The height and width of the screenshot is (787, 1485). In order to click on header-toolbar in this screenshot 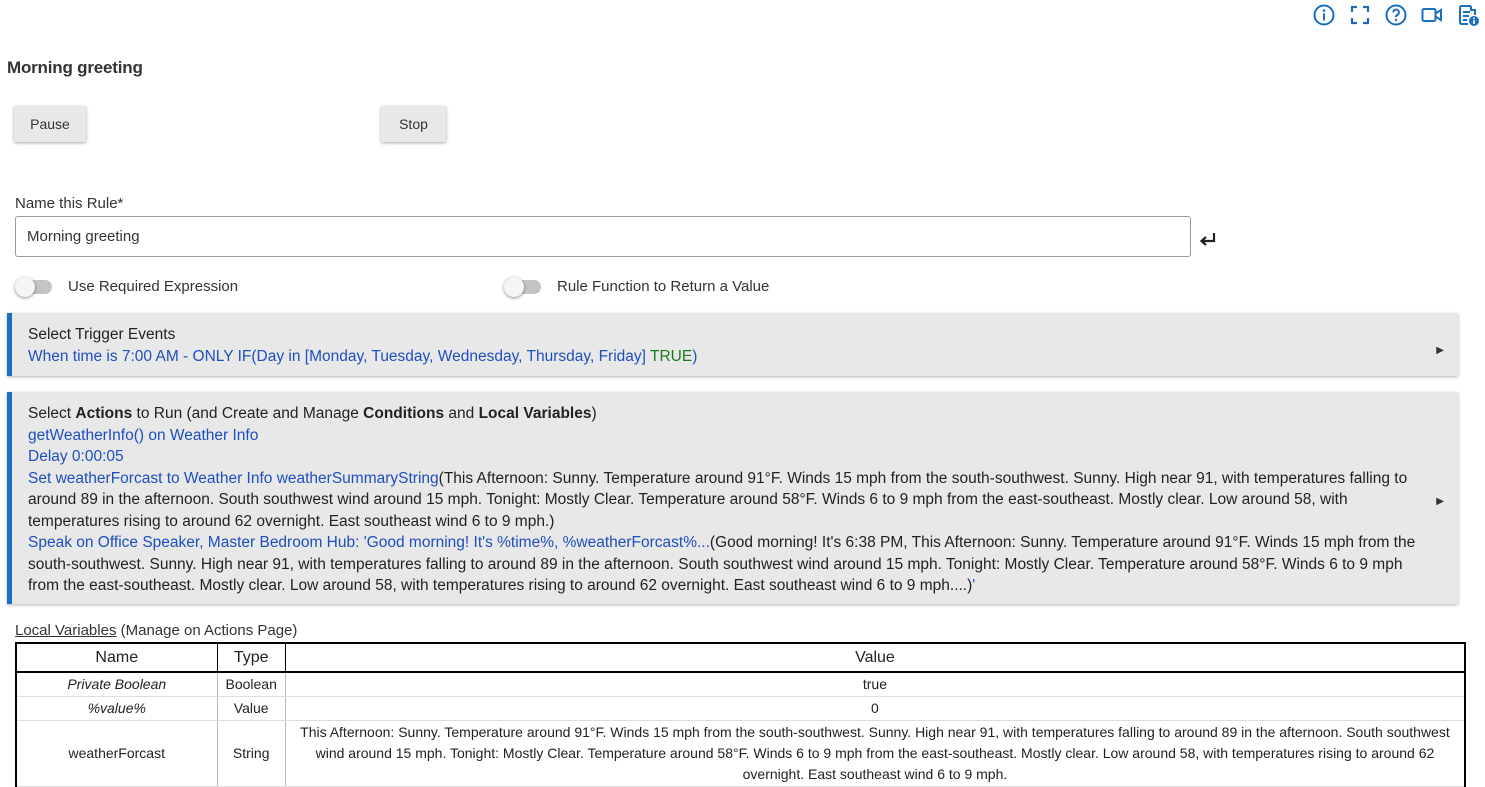, I will do `click(1396, 15)`.